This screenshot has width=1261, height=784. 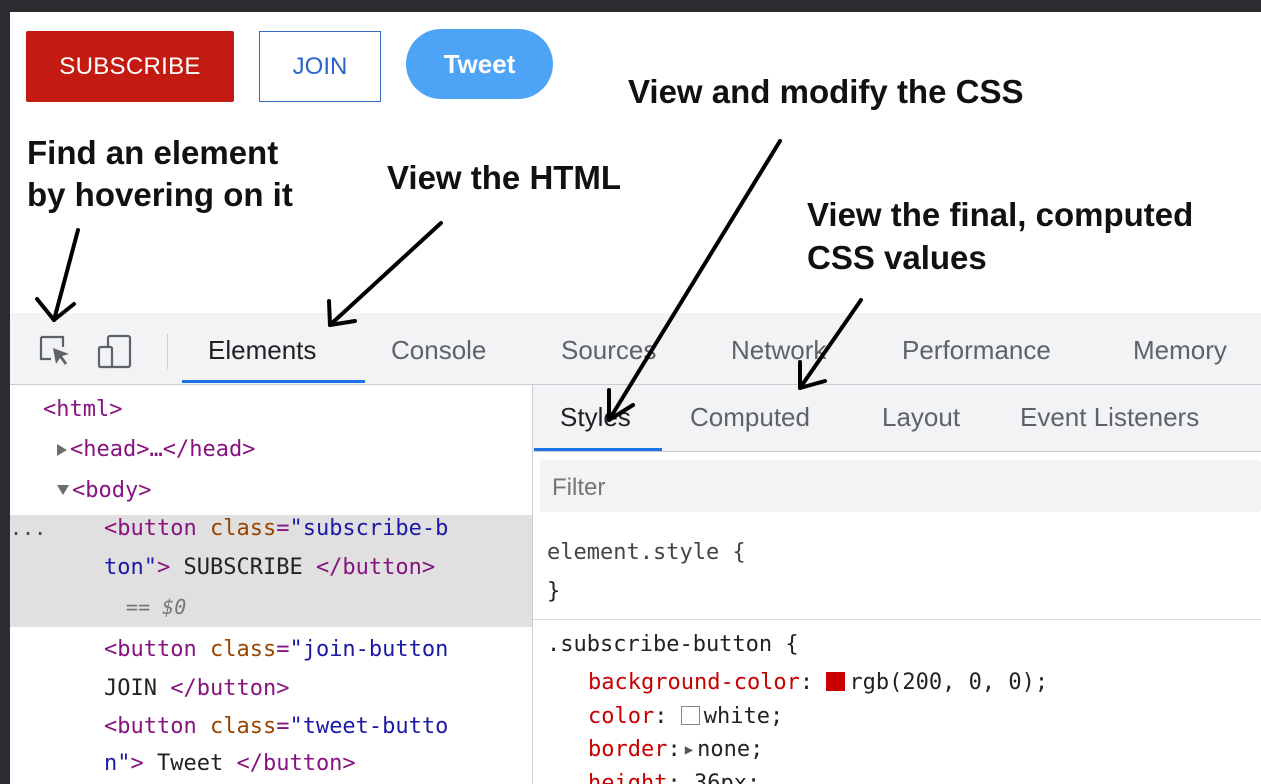 I want to click on expand-shorthand-icon: ▶, so click(x=689, y=750).